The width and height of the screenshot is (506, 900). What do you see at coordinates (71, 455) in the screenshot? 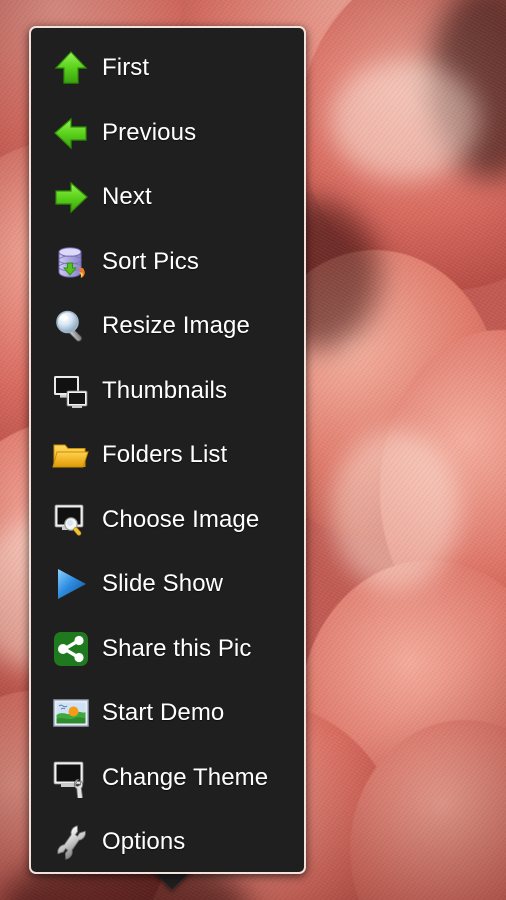
I see `folder-open-yellow-icon` at bounding box center [71, 455].